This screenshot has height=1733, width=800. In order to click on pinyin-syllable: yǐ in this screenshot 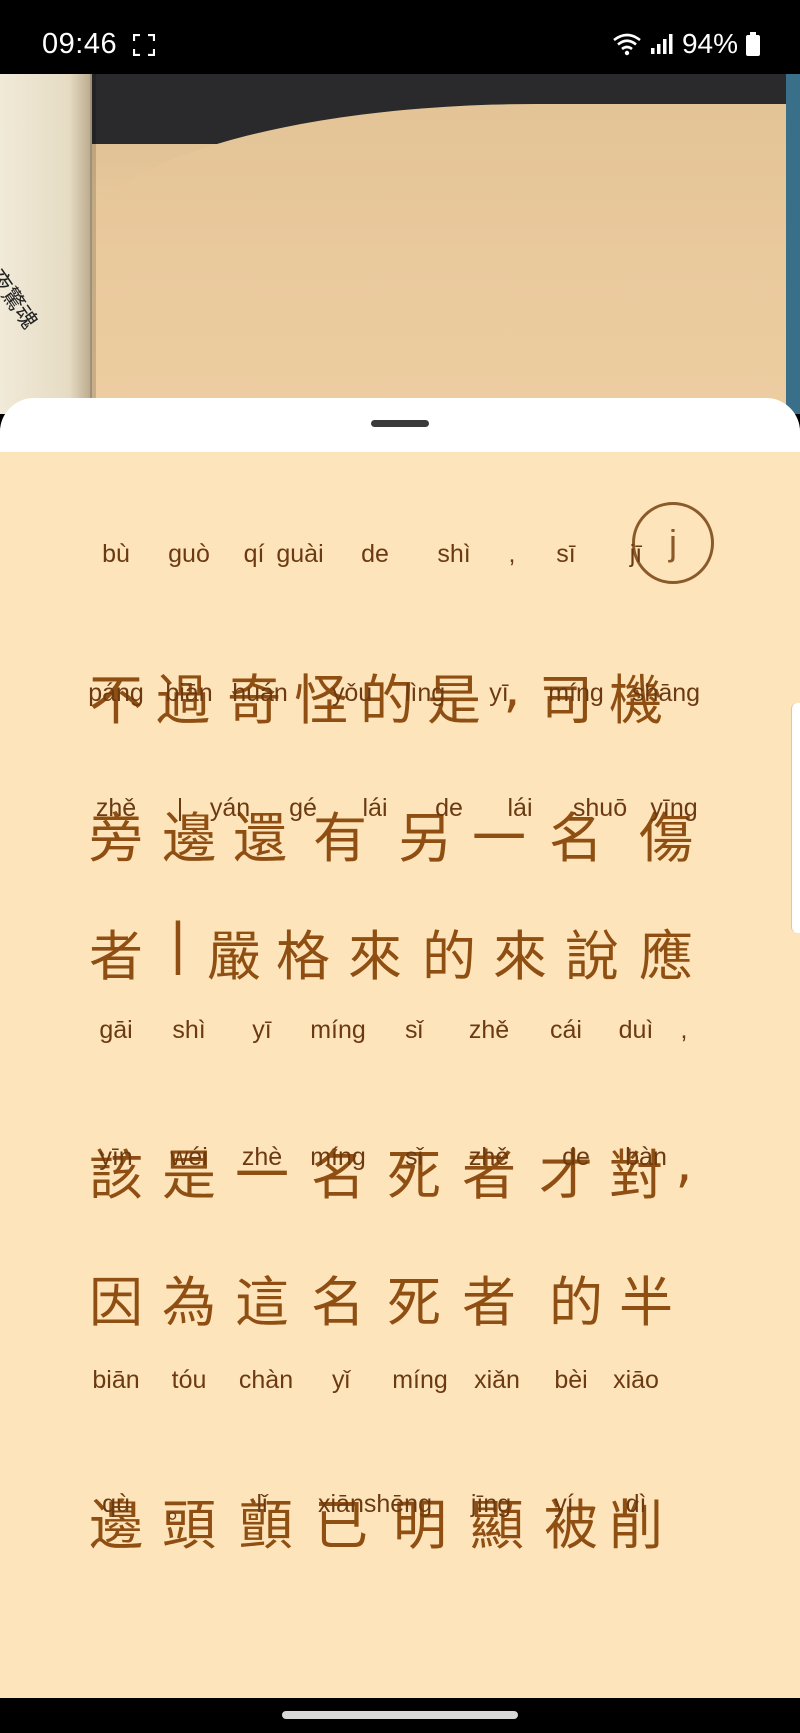, I will do `click(341, 1380)`.